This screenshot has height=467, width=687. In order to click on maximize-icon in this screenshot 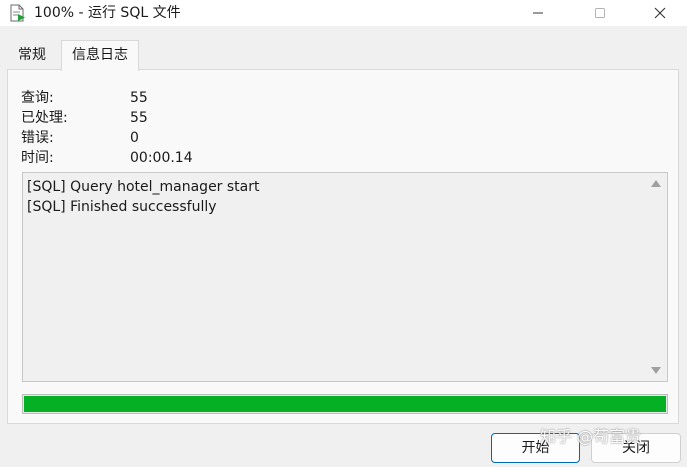, I will do `click(600, 13)`.